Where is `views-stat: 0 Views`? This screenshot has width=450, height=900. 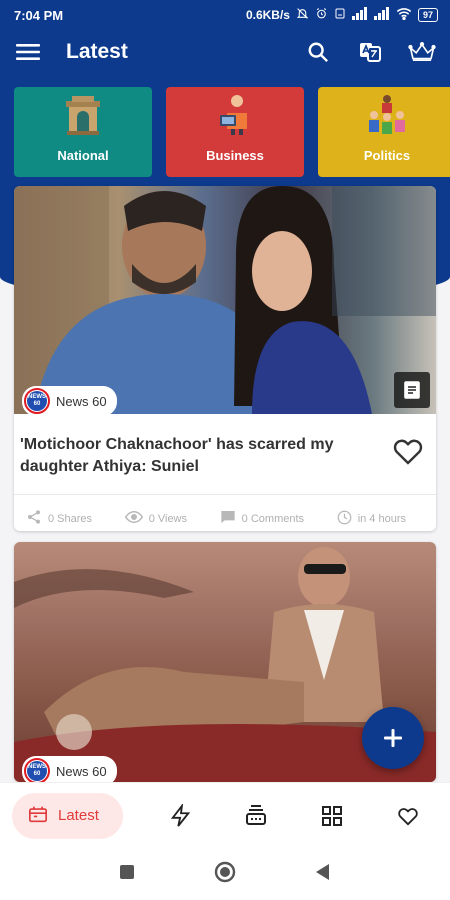
views-stat: 0 Views is located at coordinates (156, 518).